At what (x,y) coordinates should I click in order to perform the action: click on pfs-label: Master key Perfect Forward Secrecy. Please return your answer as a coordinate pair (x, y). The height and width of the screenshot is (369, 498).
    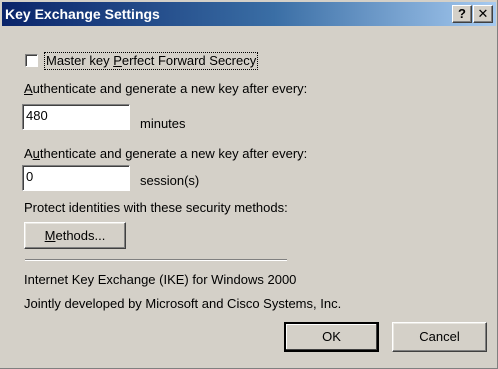
    Looking at the image, I should click on (151, 61).